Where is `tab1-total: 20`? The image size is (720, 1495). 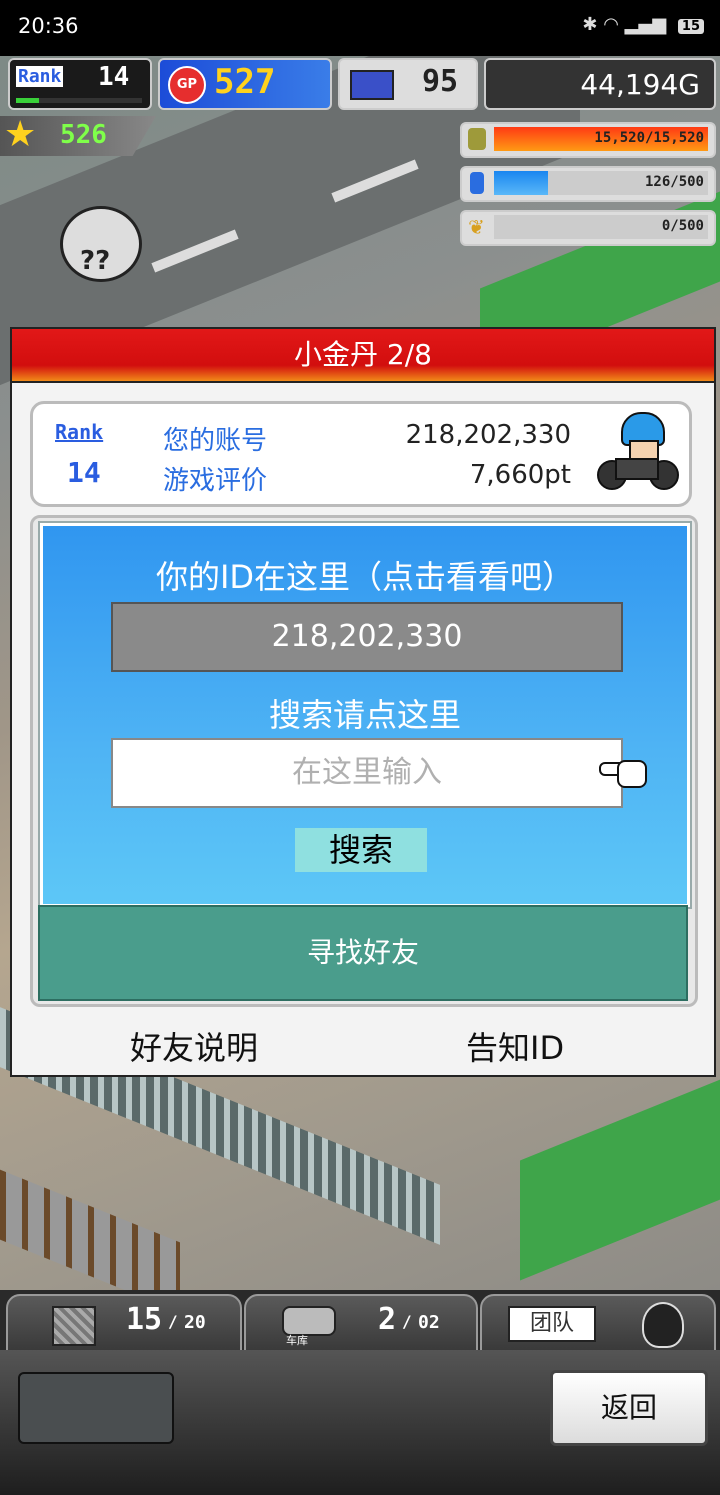 tab1-total: 20 is located at coordinates (195, 1322).